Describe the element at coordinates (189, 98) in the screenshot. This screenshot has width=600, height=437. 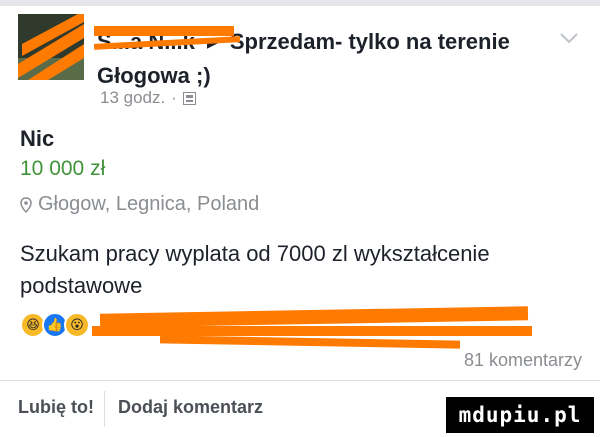
I see `group-icon` at that location.